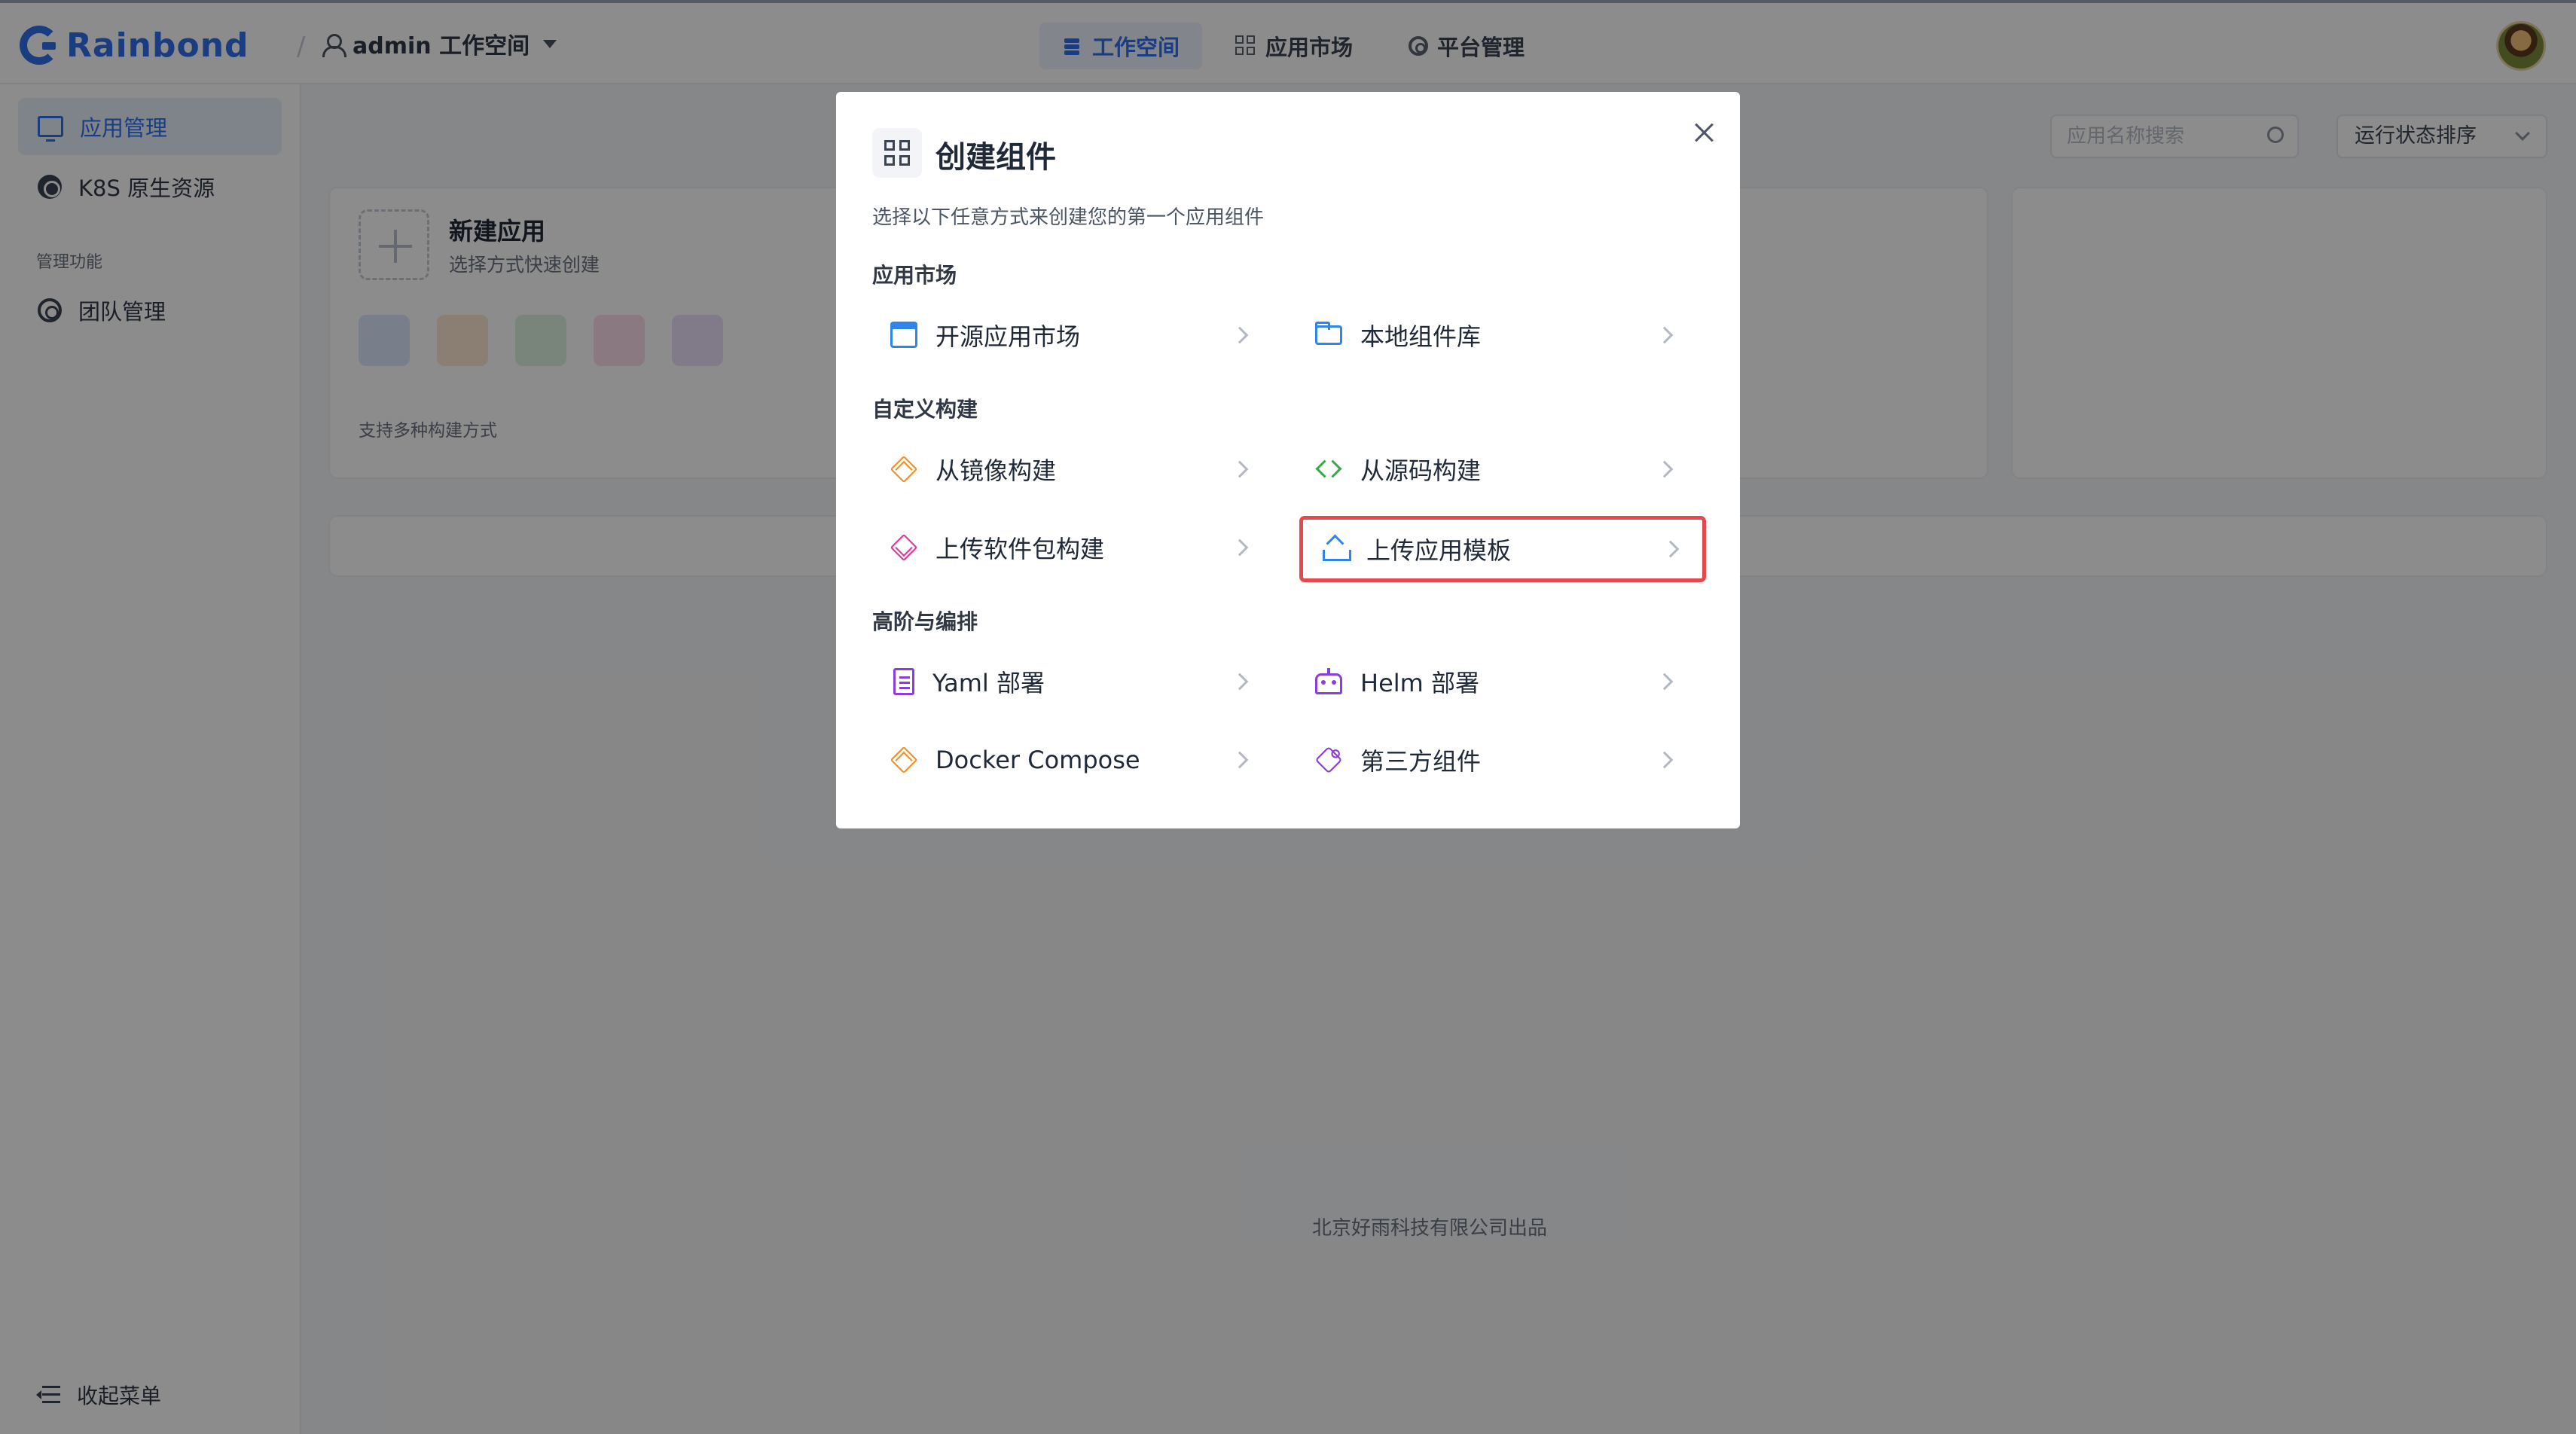  What do you see at coordinates (904, 469) in the screenshot?
I see `box-icon` at bounding box center [904, 469].